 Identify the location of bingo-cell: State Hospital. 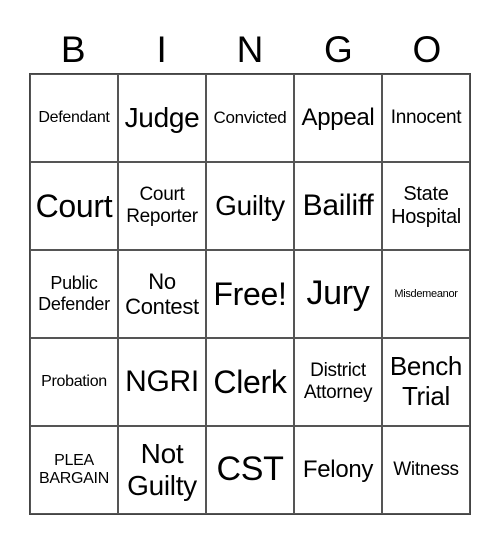
(426, 206).